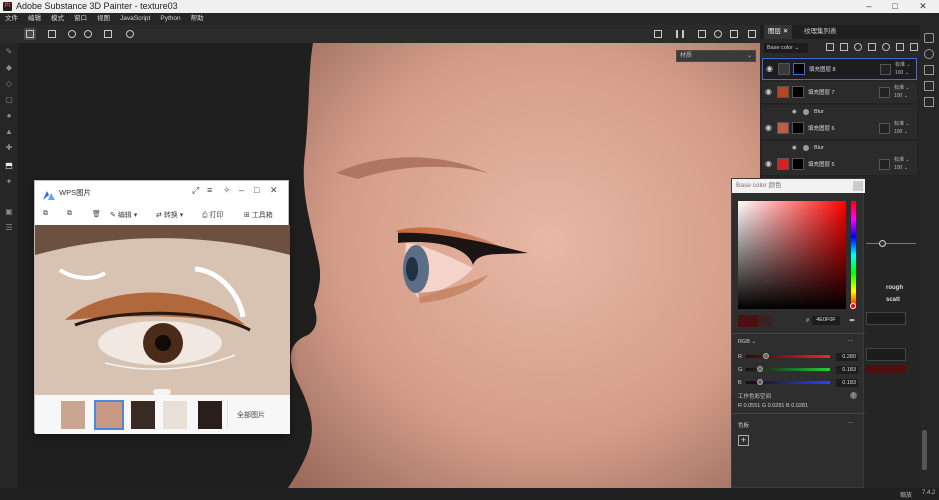  What do you see at coordinates (227, 190) in the screenshot?
I see `pin-icon: ✧` at bounding box center [227, 190].